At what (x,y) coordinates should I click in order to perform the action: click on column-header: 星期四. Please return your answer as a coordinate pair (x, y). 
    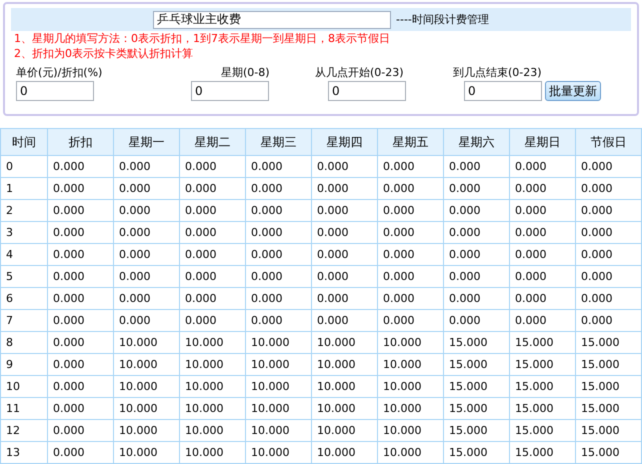
    Looking at the image, I should click on (345, 142).